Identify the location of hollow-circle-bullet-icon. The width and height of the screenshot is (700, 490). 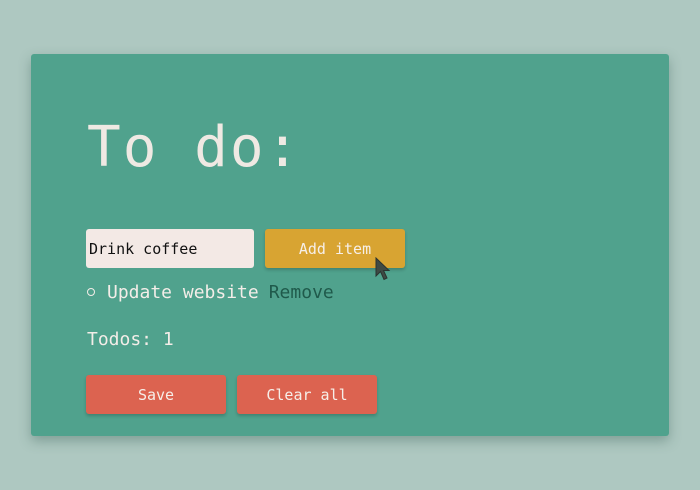
(91, 292).